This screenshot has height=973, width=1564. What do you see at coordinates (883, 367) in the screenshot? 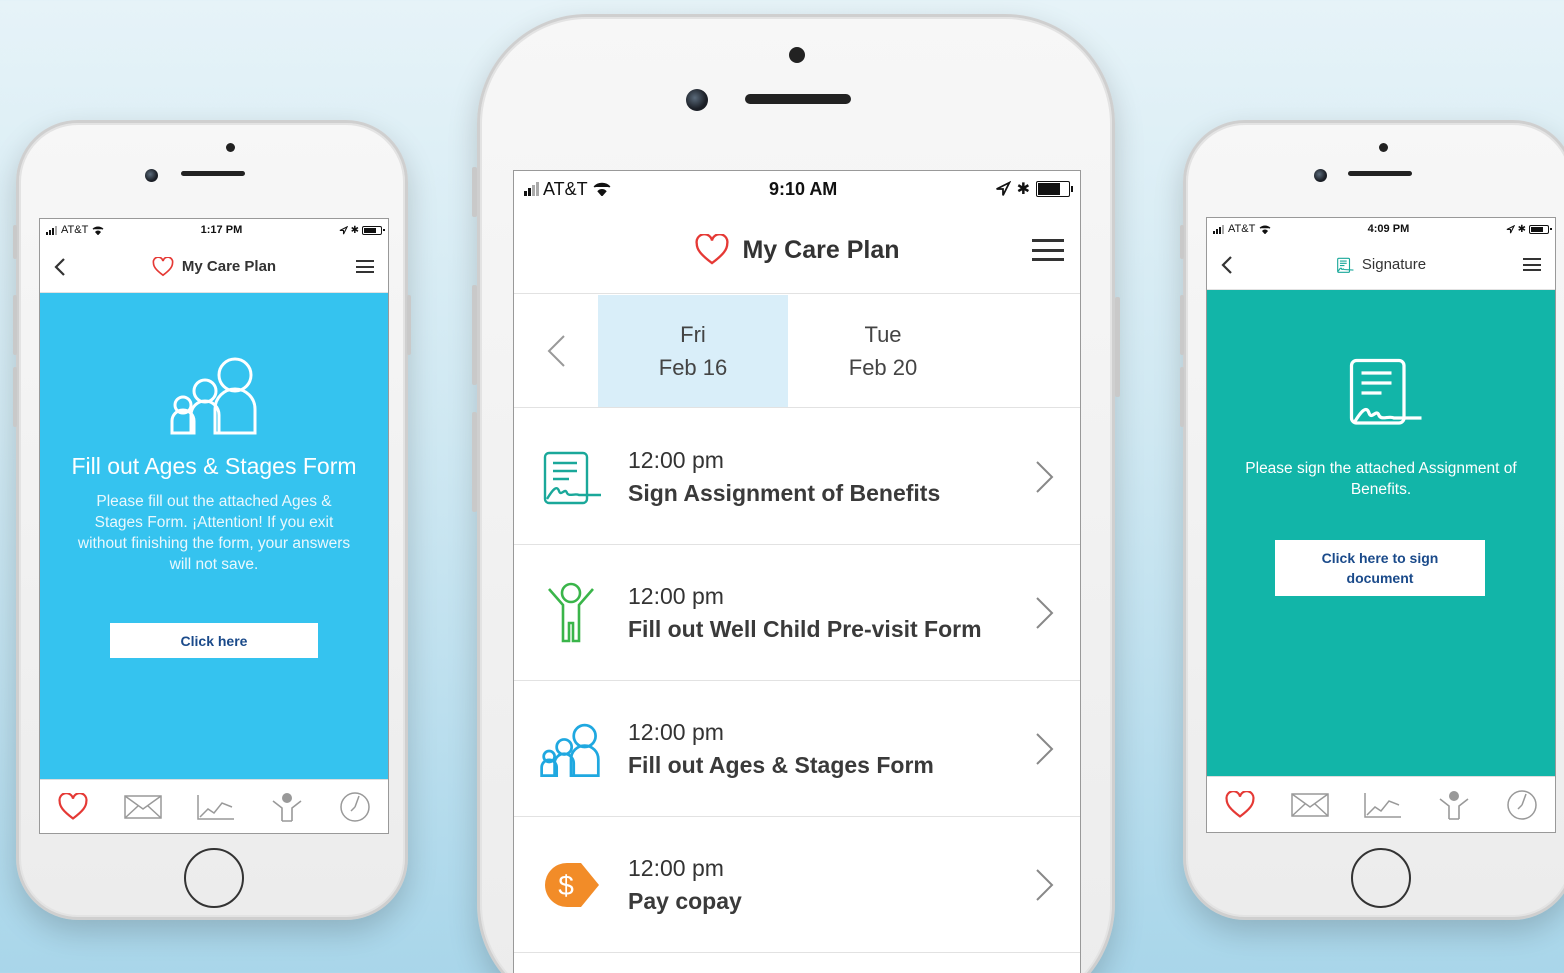
I see `date-value: Feb 20` at bounding box center [883, 367].